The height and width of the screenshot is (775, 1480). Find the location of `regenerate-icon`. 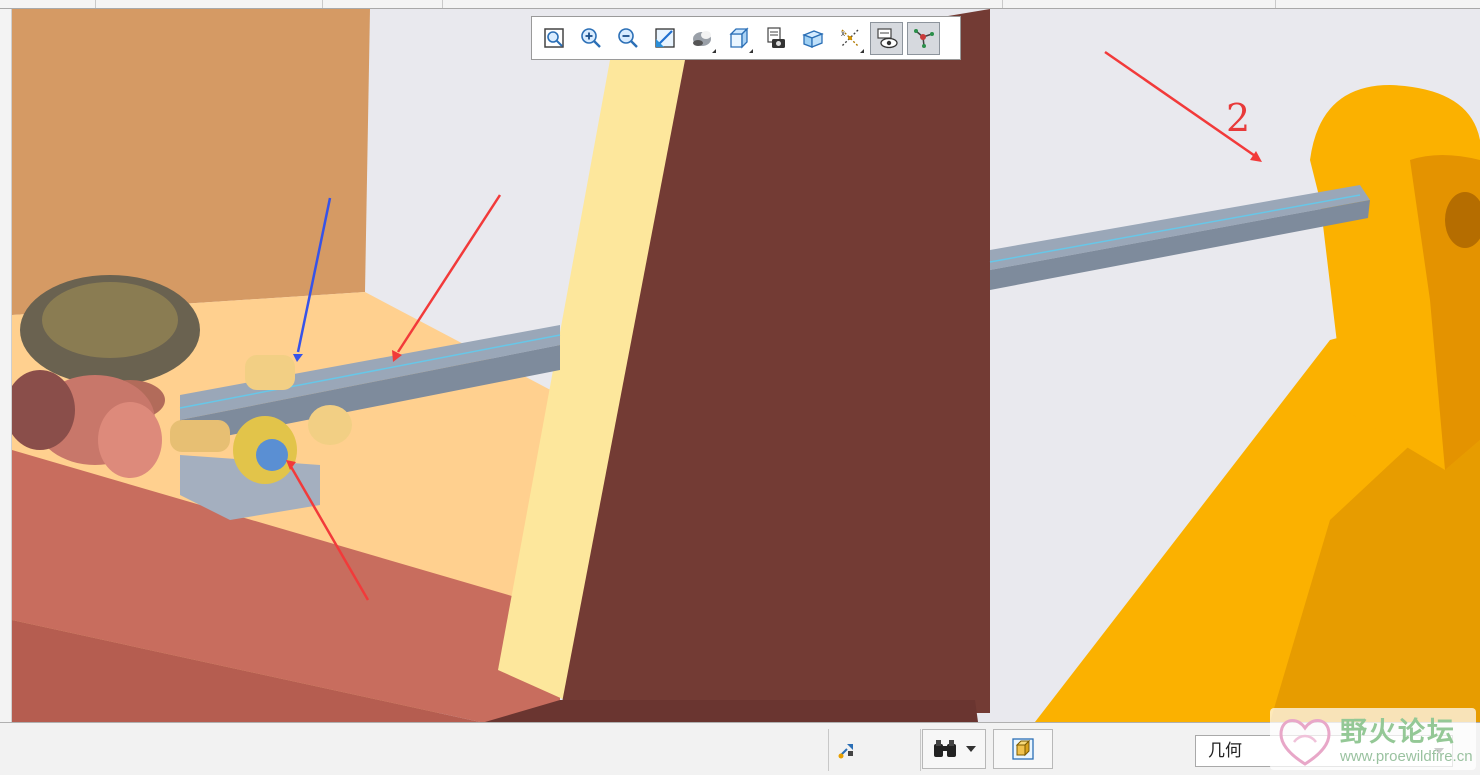

regenerate-icon is located at coordinates (845, 751).